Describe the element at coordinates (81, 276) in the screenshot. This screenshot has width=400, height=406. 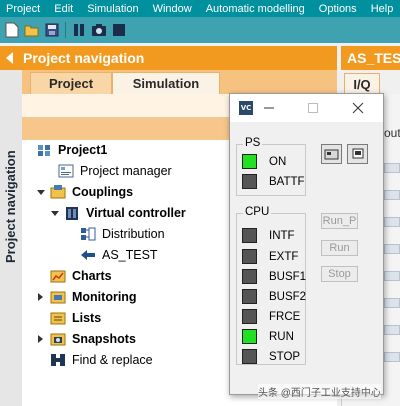
I see `tree-item-charts: Charts` at that location.